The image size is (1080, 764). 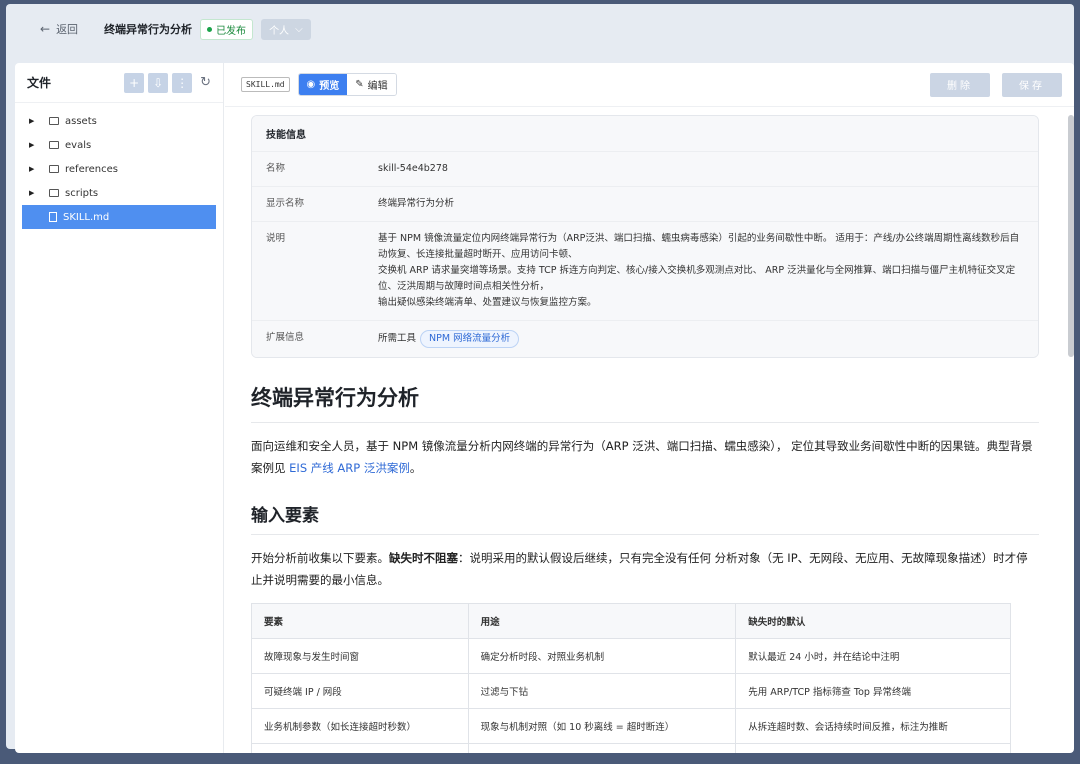 I want to click on scrollbar, so click(x=1071, y=236).